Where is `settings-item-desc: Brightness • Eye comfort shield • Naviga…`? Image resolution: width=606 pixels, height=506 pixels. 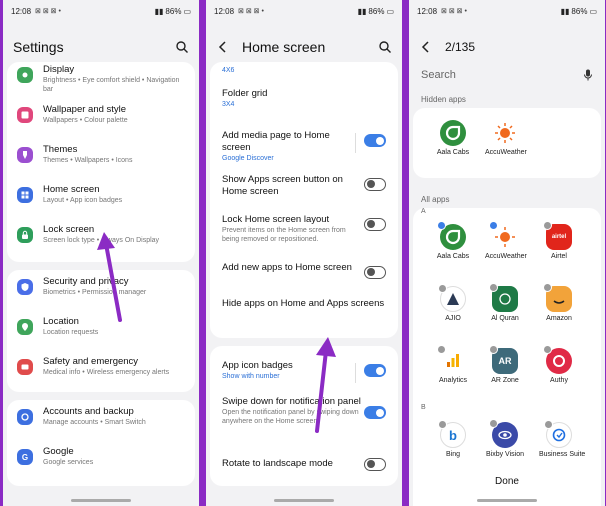 settings-item-desc: Brightness • Eye comfort shield • Naviga… is located at coordinates (111, 85).